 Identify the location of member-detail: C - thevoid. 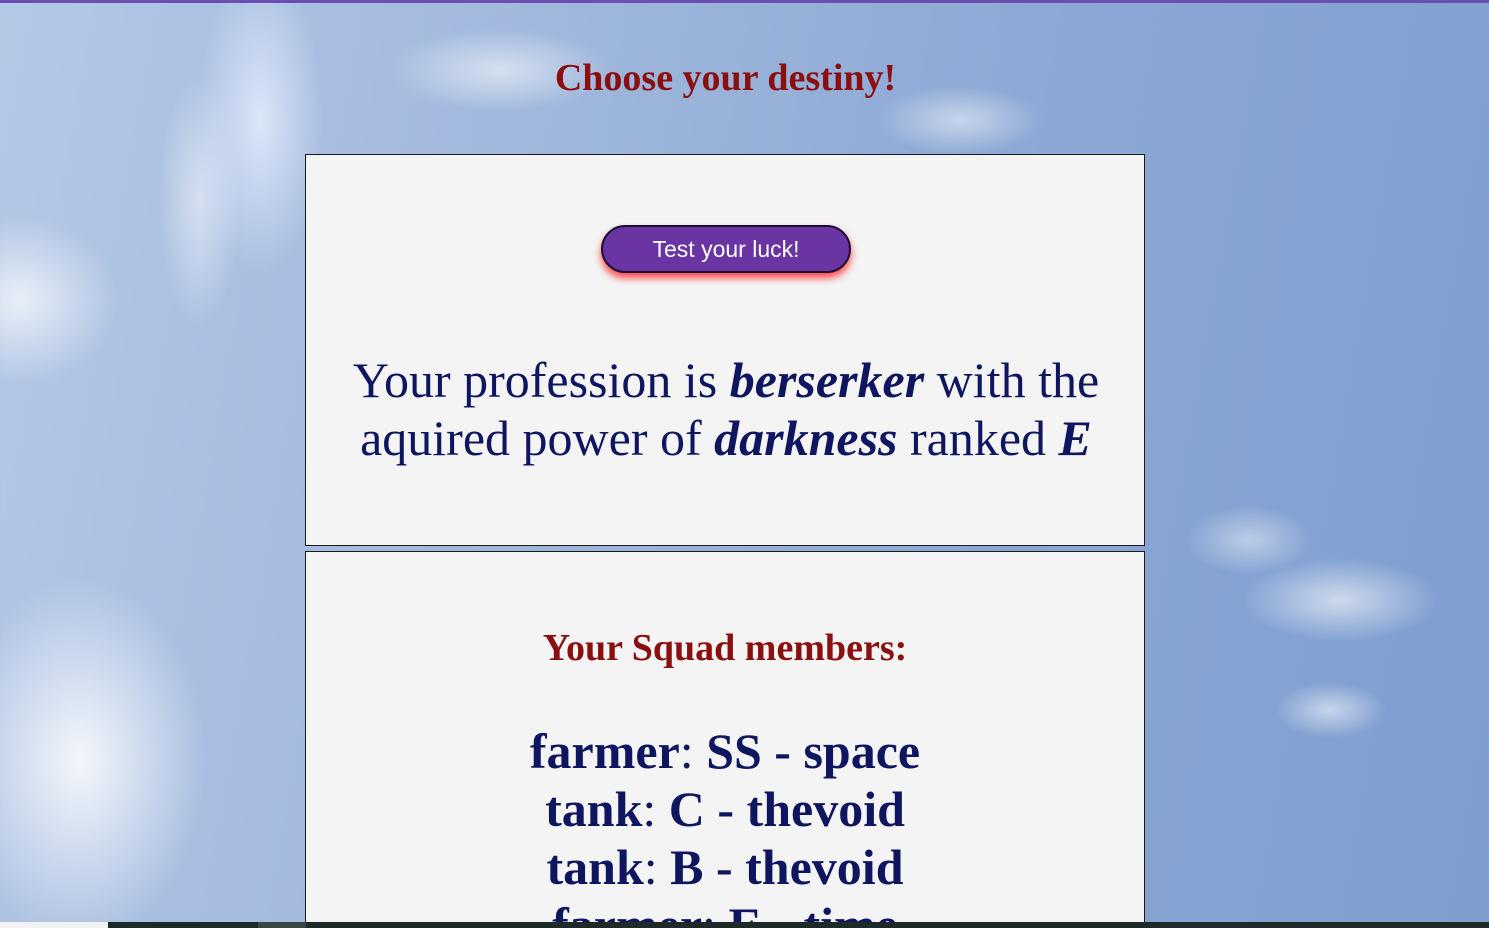
(786, 809).